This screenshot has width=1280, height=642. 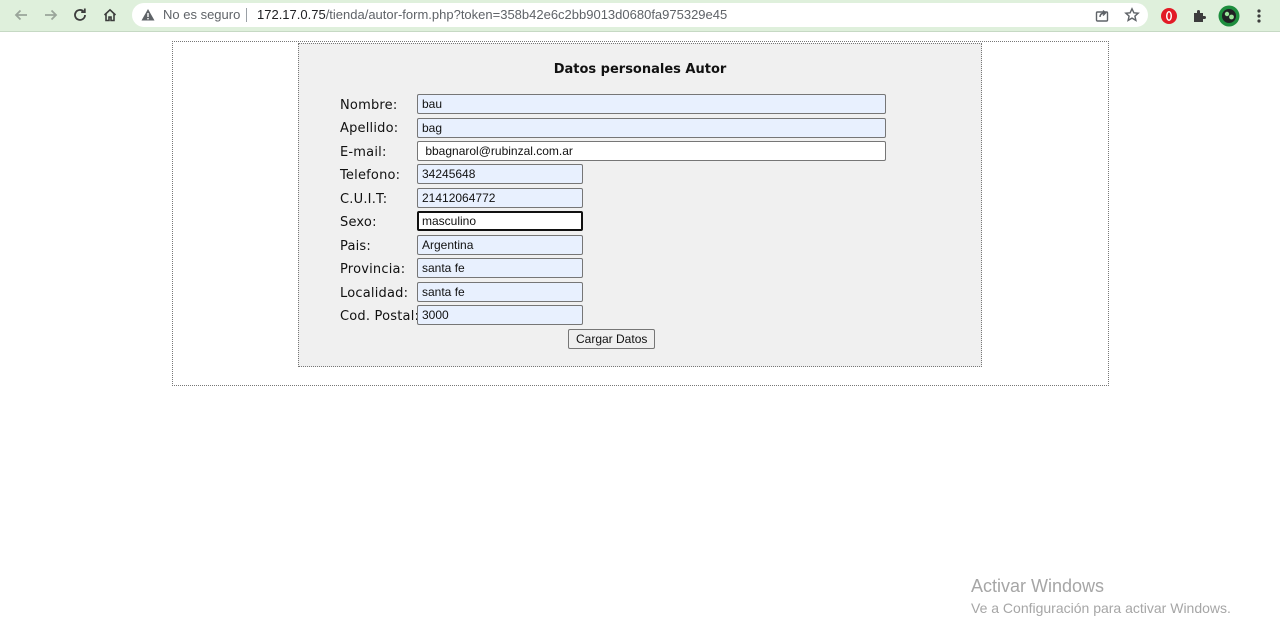 I want to click on pais-input, so click(x=500, y=245).